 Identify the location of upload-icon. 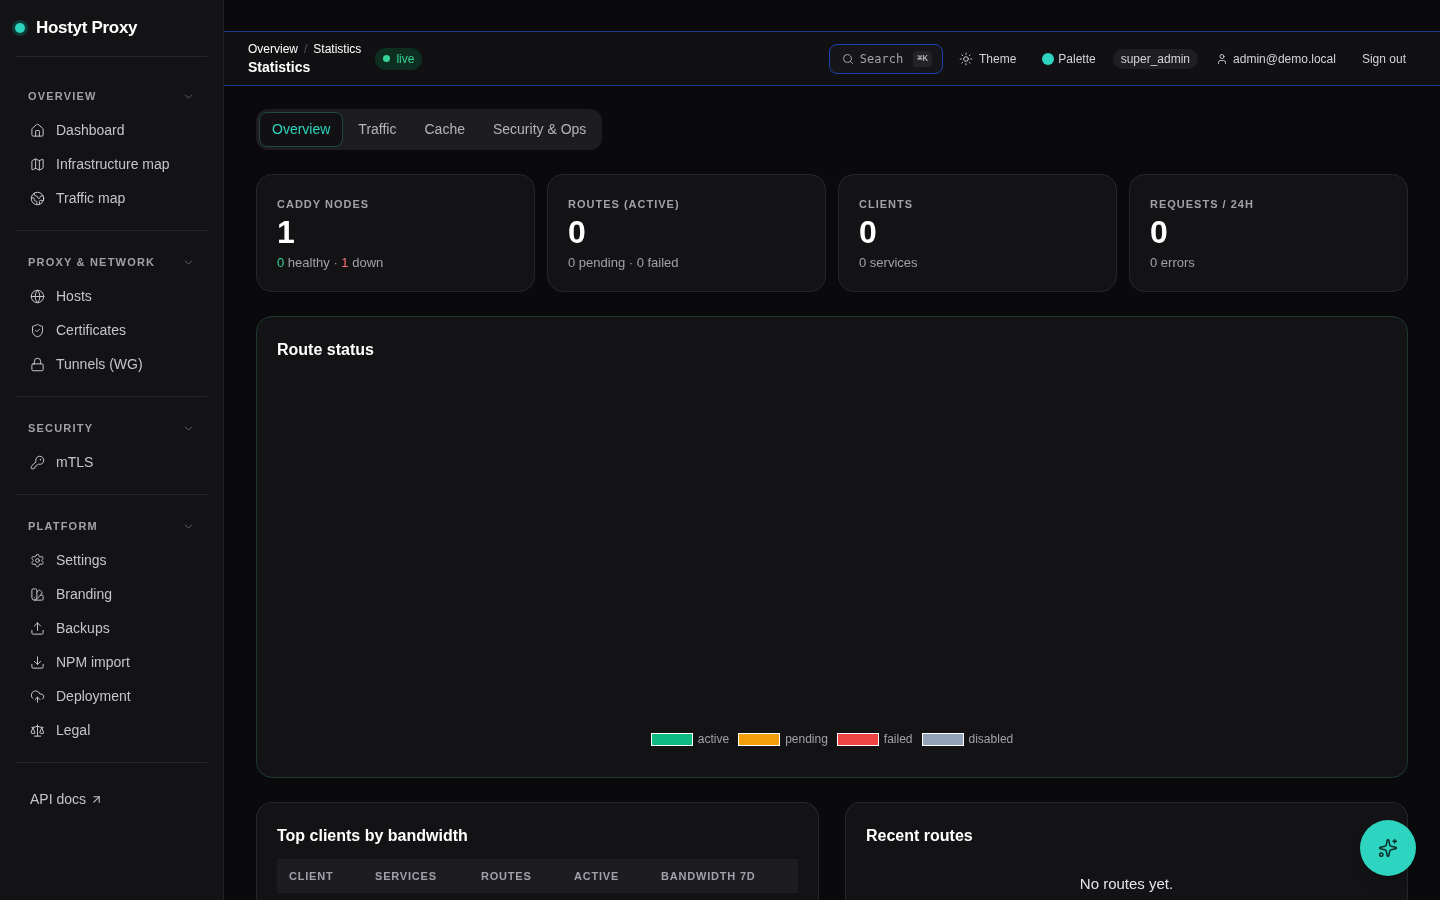
(37, 628).